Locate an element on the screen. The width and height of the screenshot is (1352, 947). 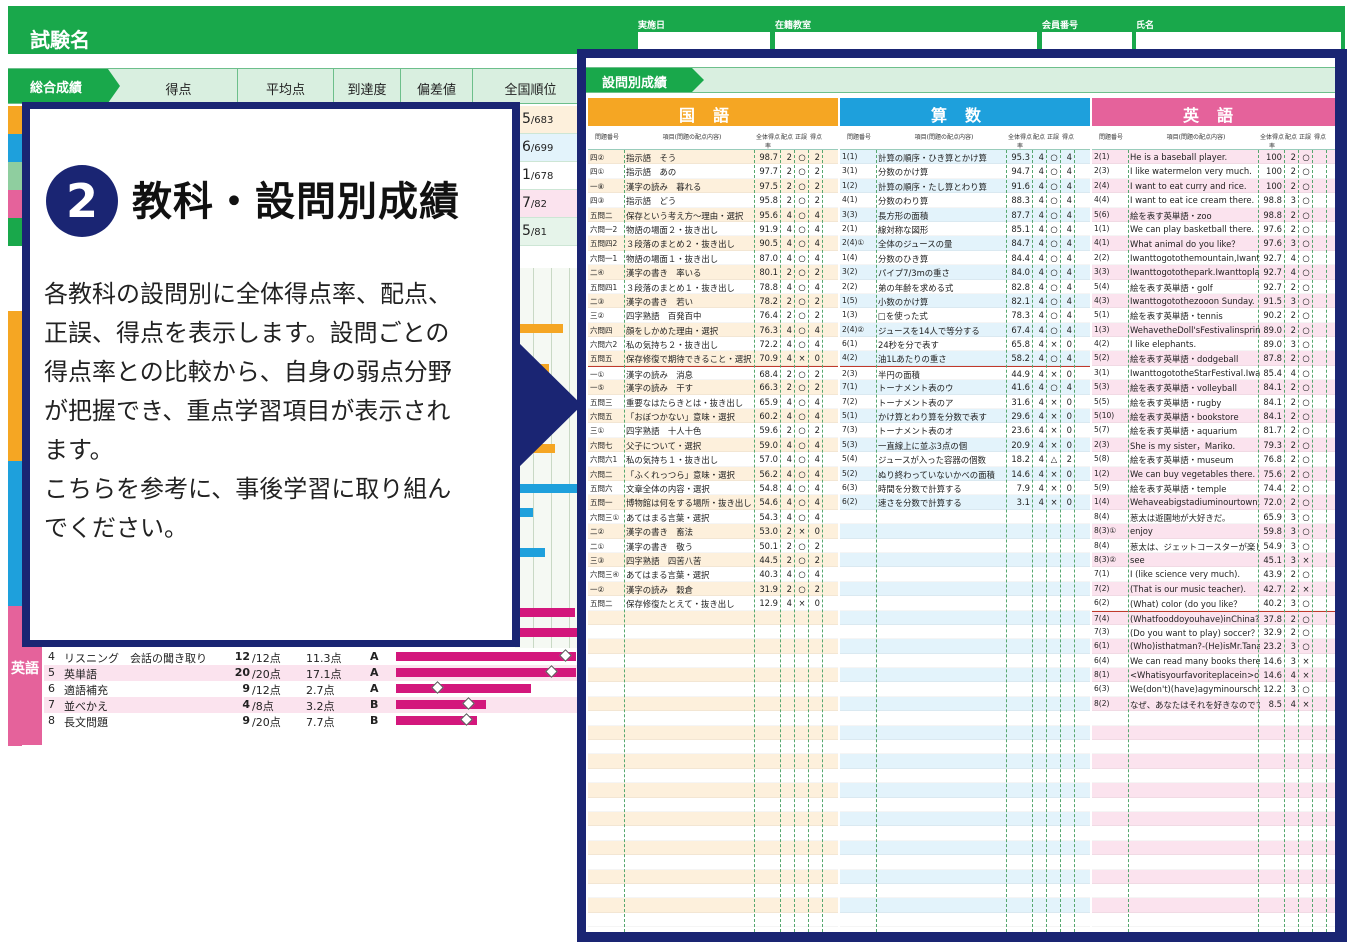
question-number: 1(4) is located at coordinates (850, 257).